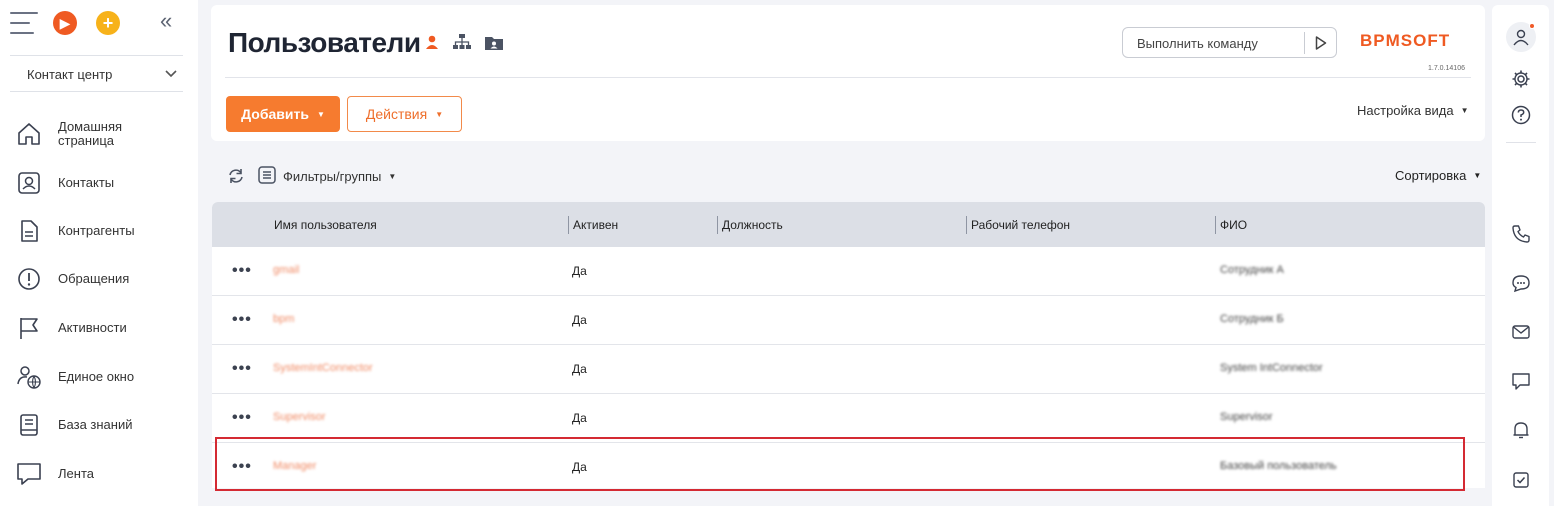 The height and width of the screenshot is (506, 1554). I want to click on right-panel, so click(1520, 255).